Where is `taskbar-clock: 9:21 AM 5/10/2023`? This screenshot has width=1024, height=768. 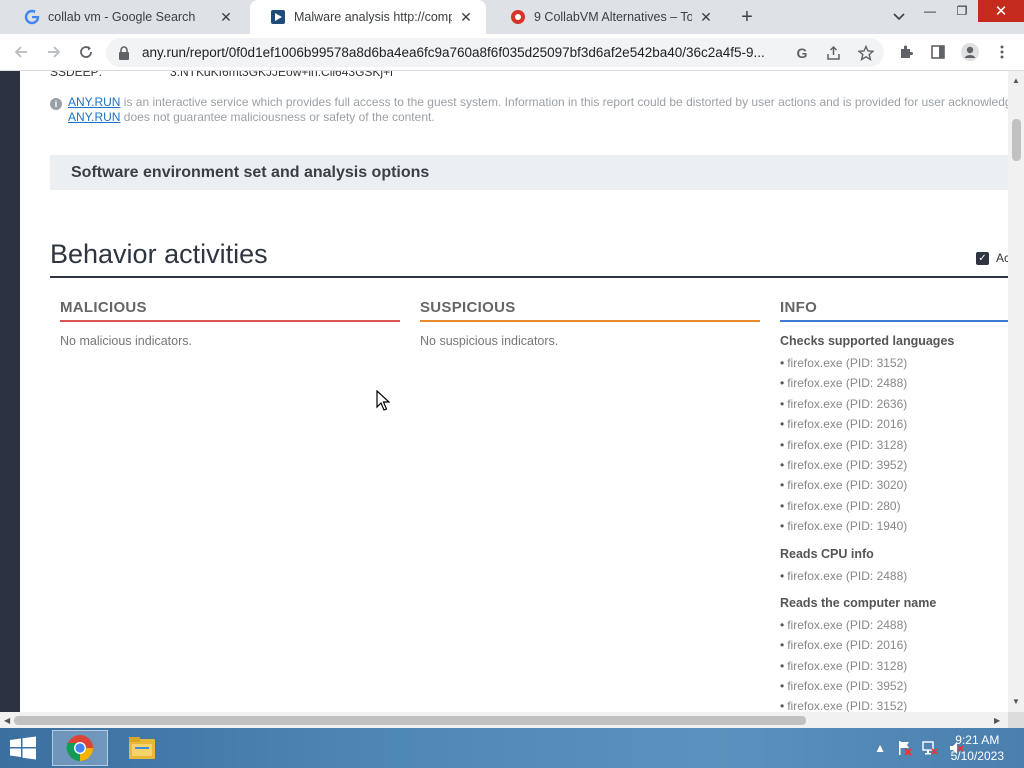 taskbar-clock: 9:21 AM 5/10/2023 is located at coordinates (977, 748).